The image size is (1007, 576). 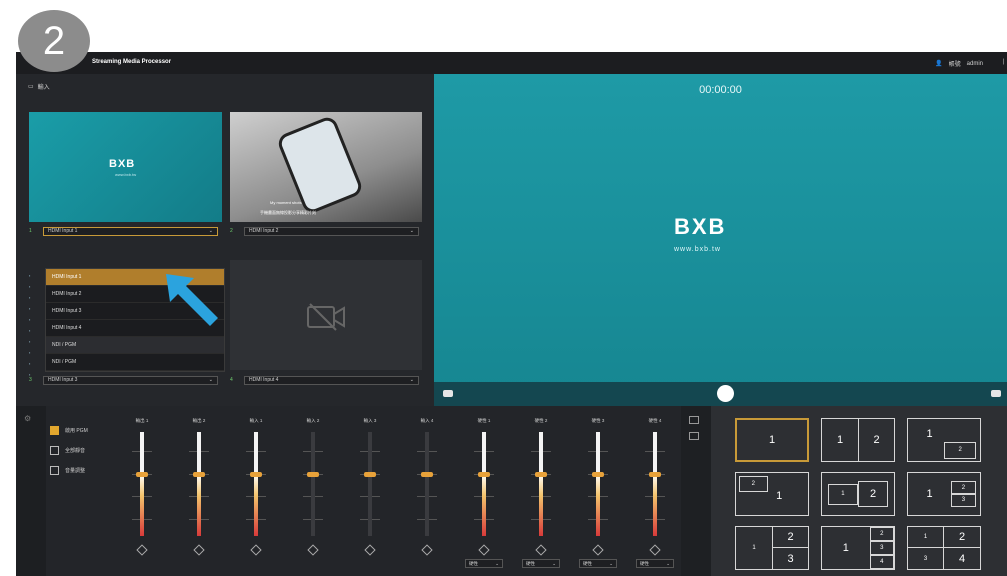 I want to click on titlebar: Streaming Media Processor 👤 帳號 admin |, so click(x=511, y=63).